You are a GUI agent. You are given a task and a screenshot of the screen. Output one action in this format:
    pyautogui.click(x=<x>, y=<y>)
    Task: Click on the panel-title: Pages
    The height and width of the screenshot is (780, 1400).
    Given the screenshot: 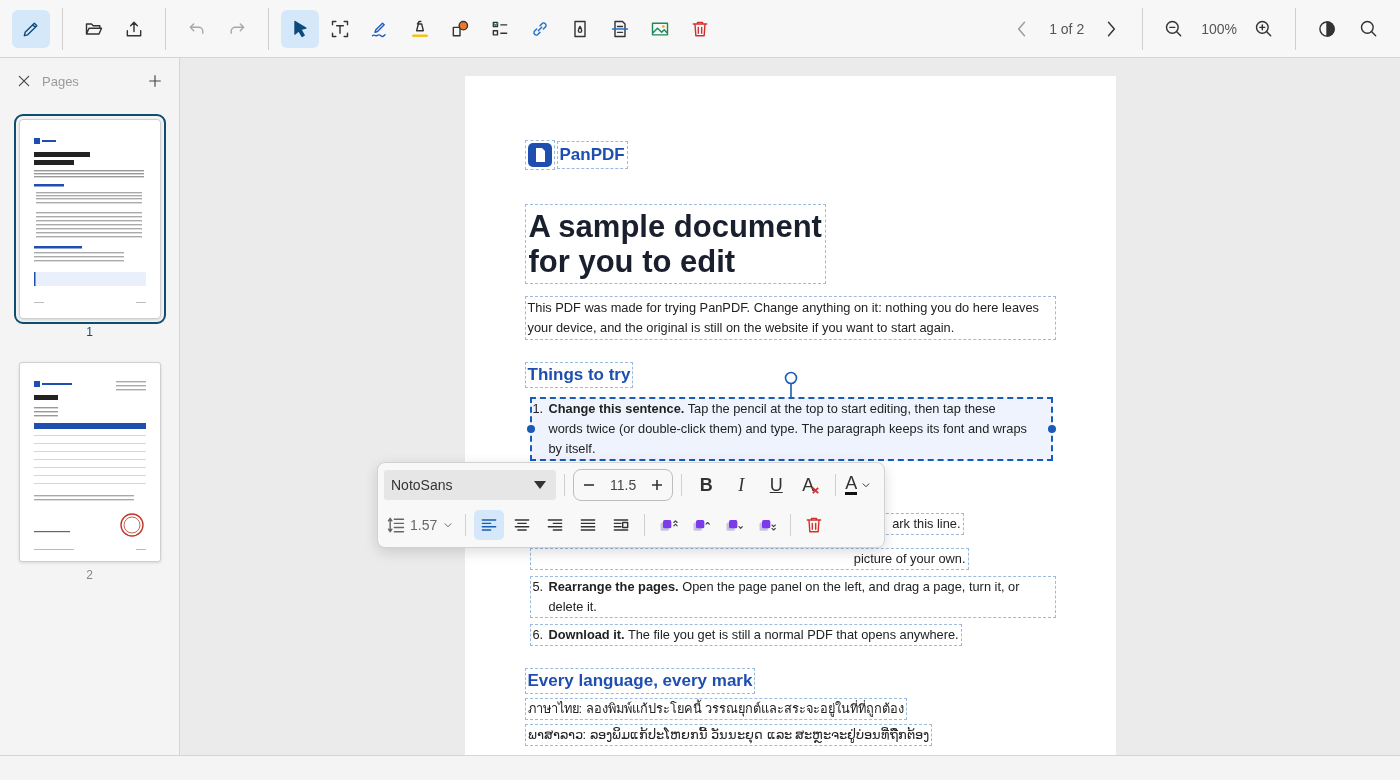 What is the action you would take?
    pyautogui.click(x=61, y=81)
    